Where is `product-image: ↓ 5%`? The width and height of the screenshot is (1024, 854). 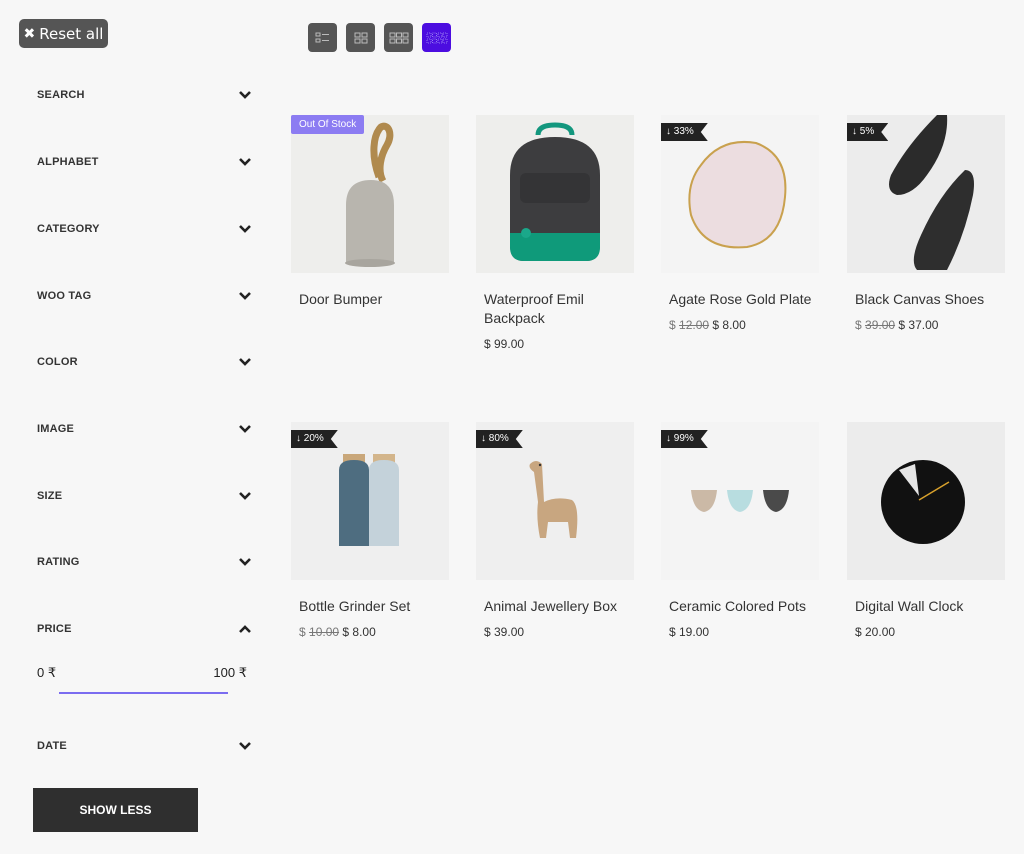 product-image: ↓ 5% is located at coordinates (926, 194).